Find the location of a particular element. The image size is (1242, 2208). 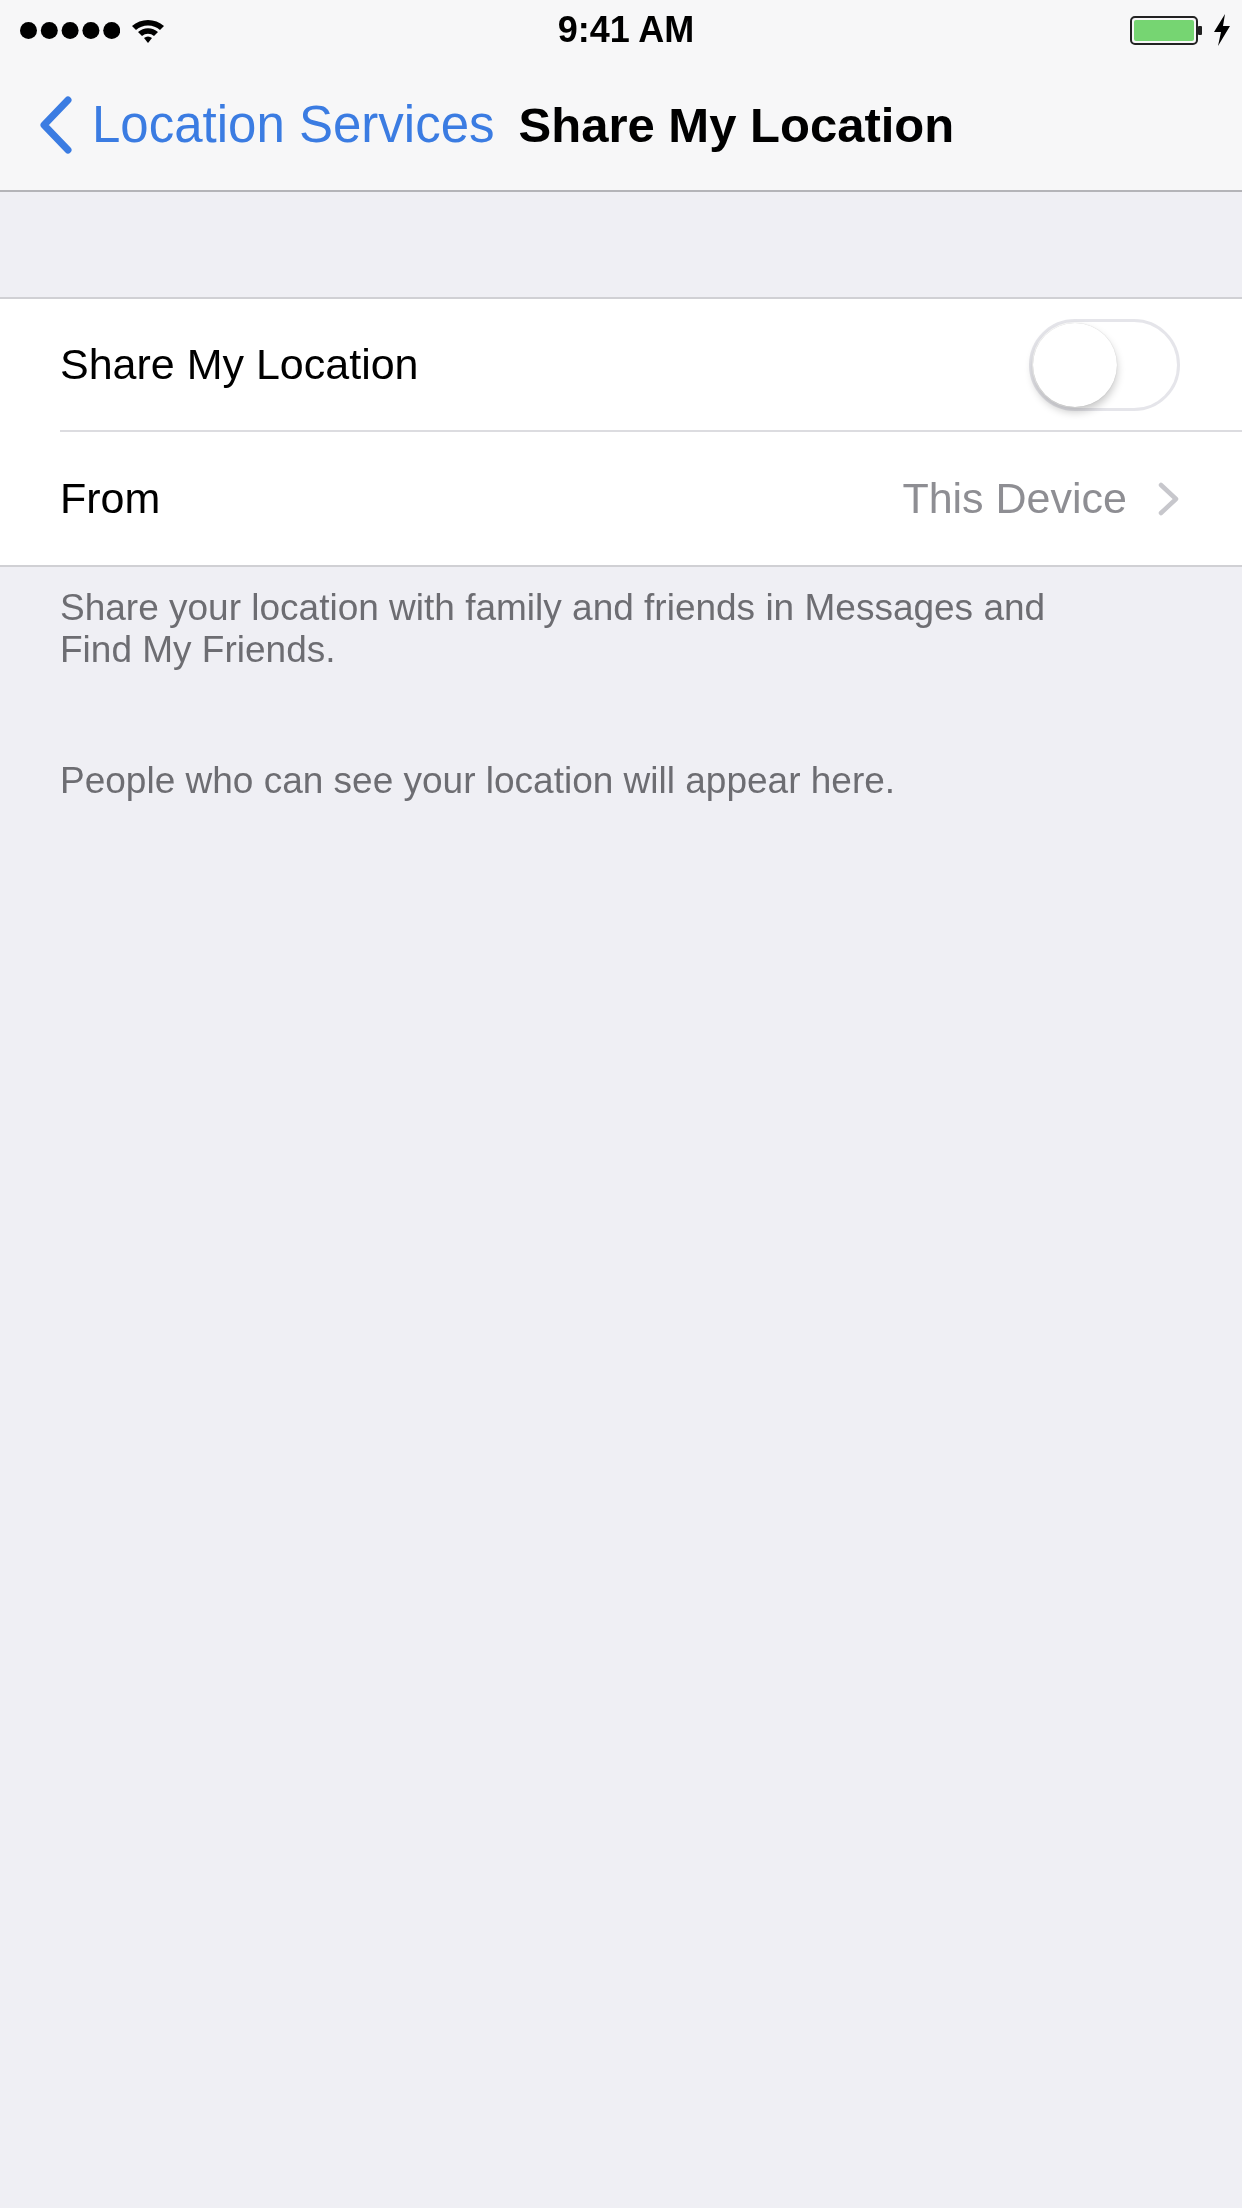

battery-icon is located at coordinates (1166, 30).